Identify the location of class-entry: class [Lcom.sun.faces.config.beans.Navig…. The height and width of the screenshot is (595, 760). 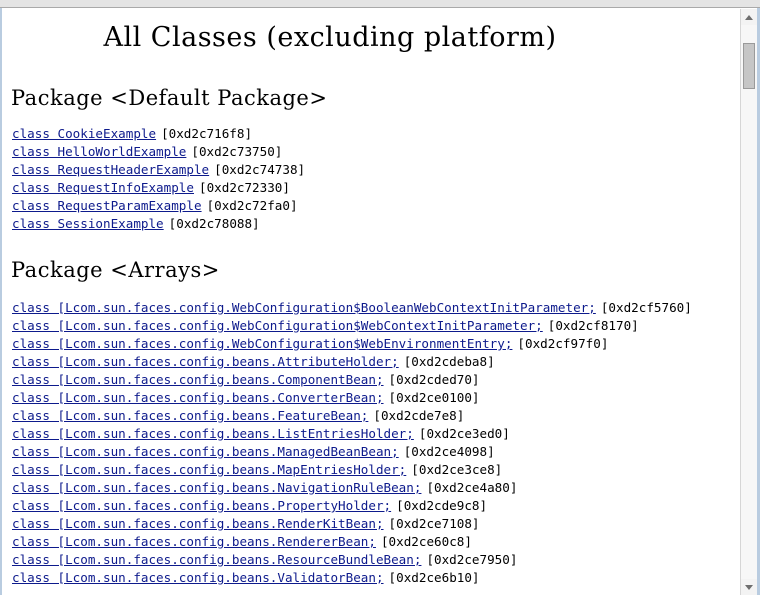
(373, 488).